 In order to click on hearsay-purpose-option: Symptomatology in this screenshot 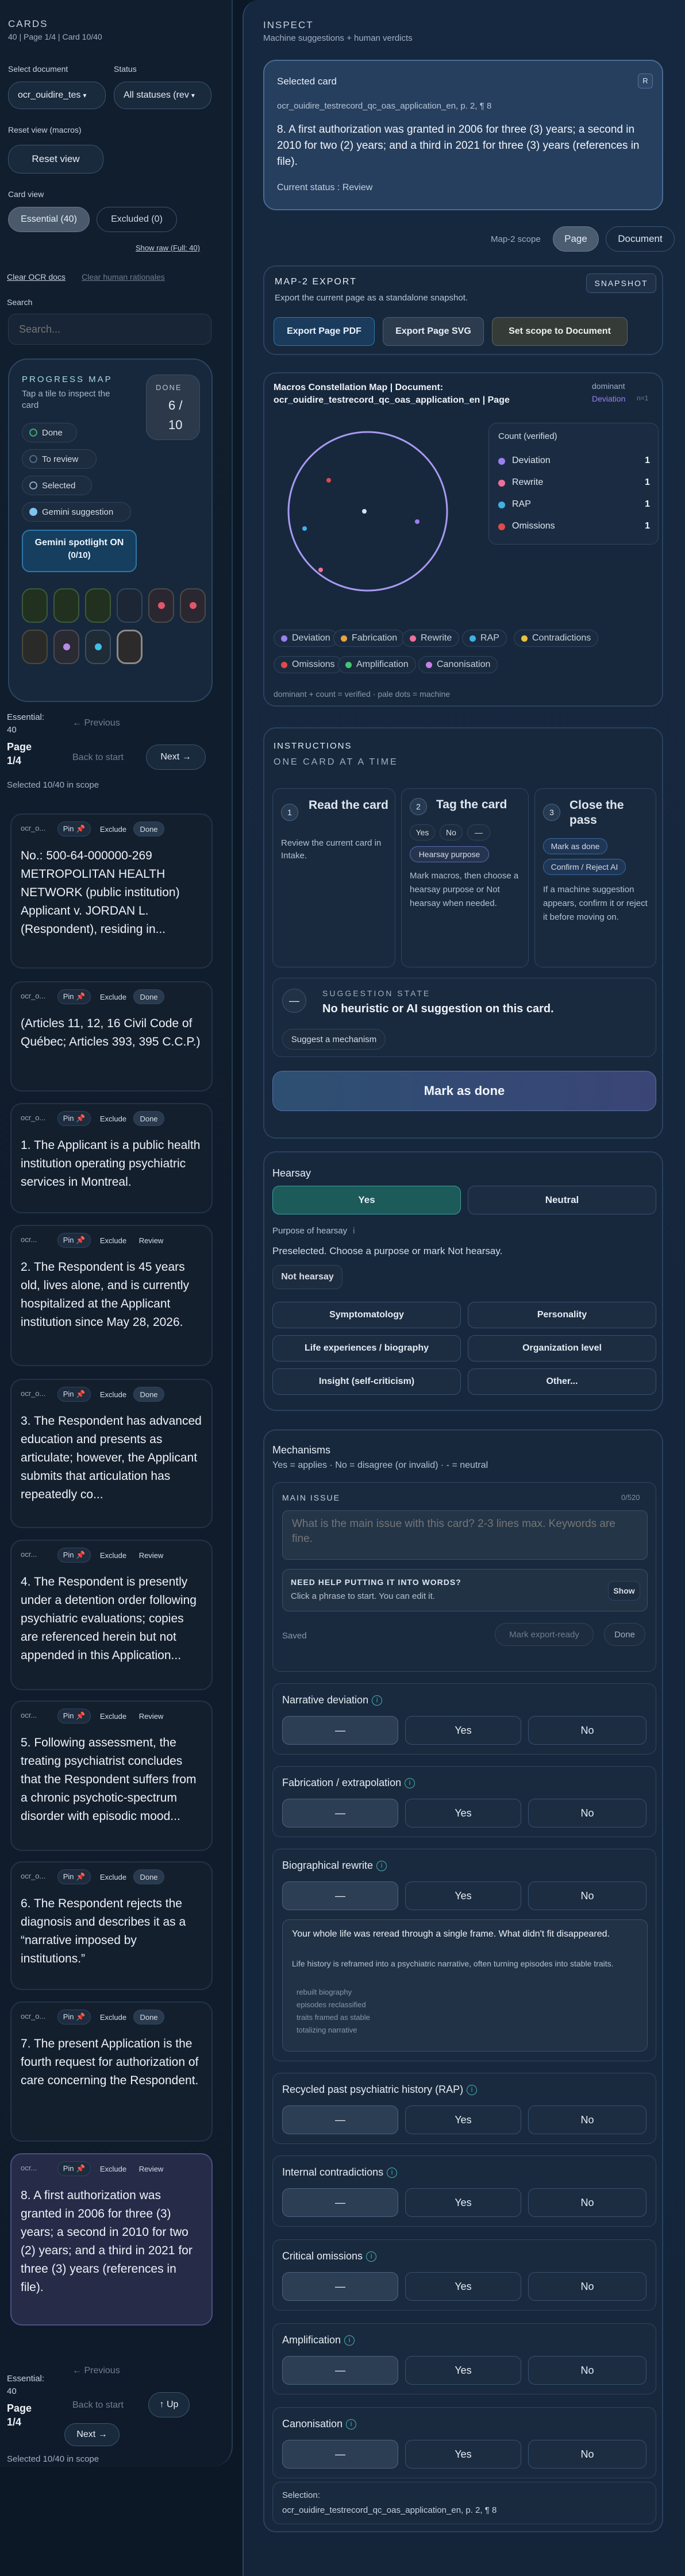, I will do `click(366, 1315)`.